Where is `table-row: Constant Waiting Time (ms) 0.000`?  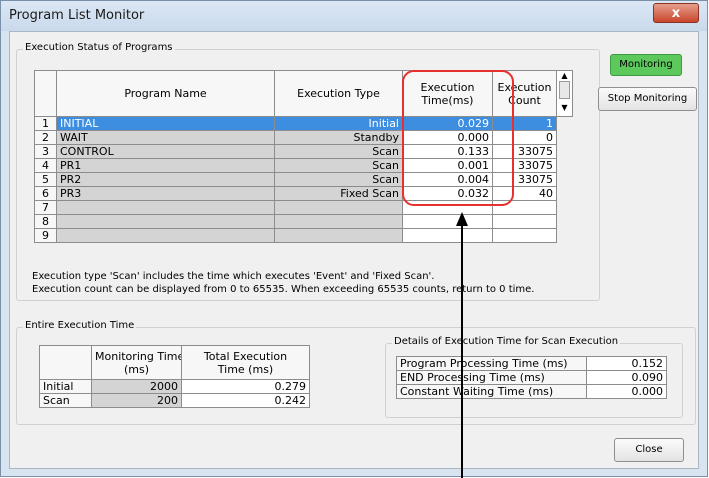
table-row: Constant Waiting Time (ms) 0.000 is located at coordinates (531, 391).